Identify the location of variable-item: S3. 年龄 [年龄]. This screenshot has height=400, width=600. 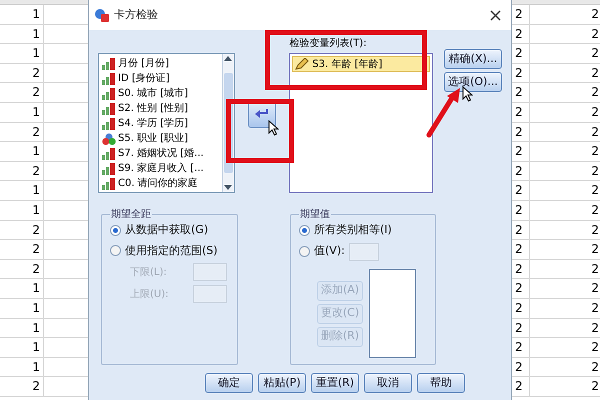
(361, 64).